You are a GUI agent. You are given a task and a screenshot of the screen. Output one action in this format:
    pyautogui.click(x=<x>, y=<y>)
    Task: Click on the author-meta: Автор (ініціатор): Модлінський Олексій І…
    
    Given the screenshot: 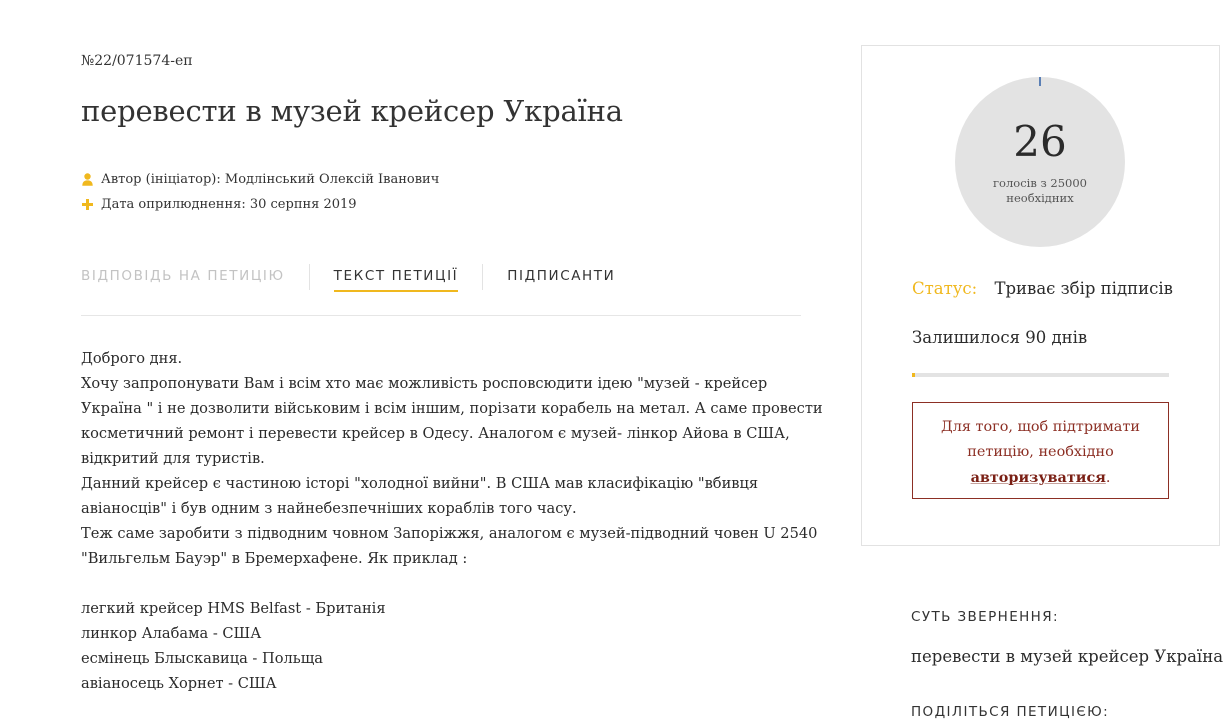 What is the action you would take?
    pyautogui.click(x=260, y=179)
    